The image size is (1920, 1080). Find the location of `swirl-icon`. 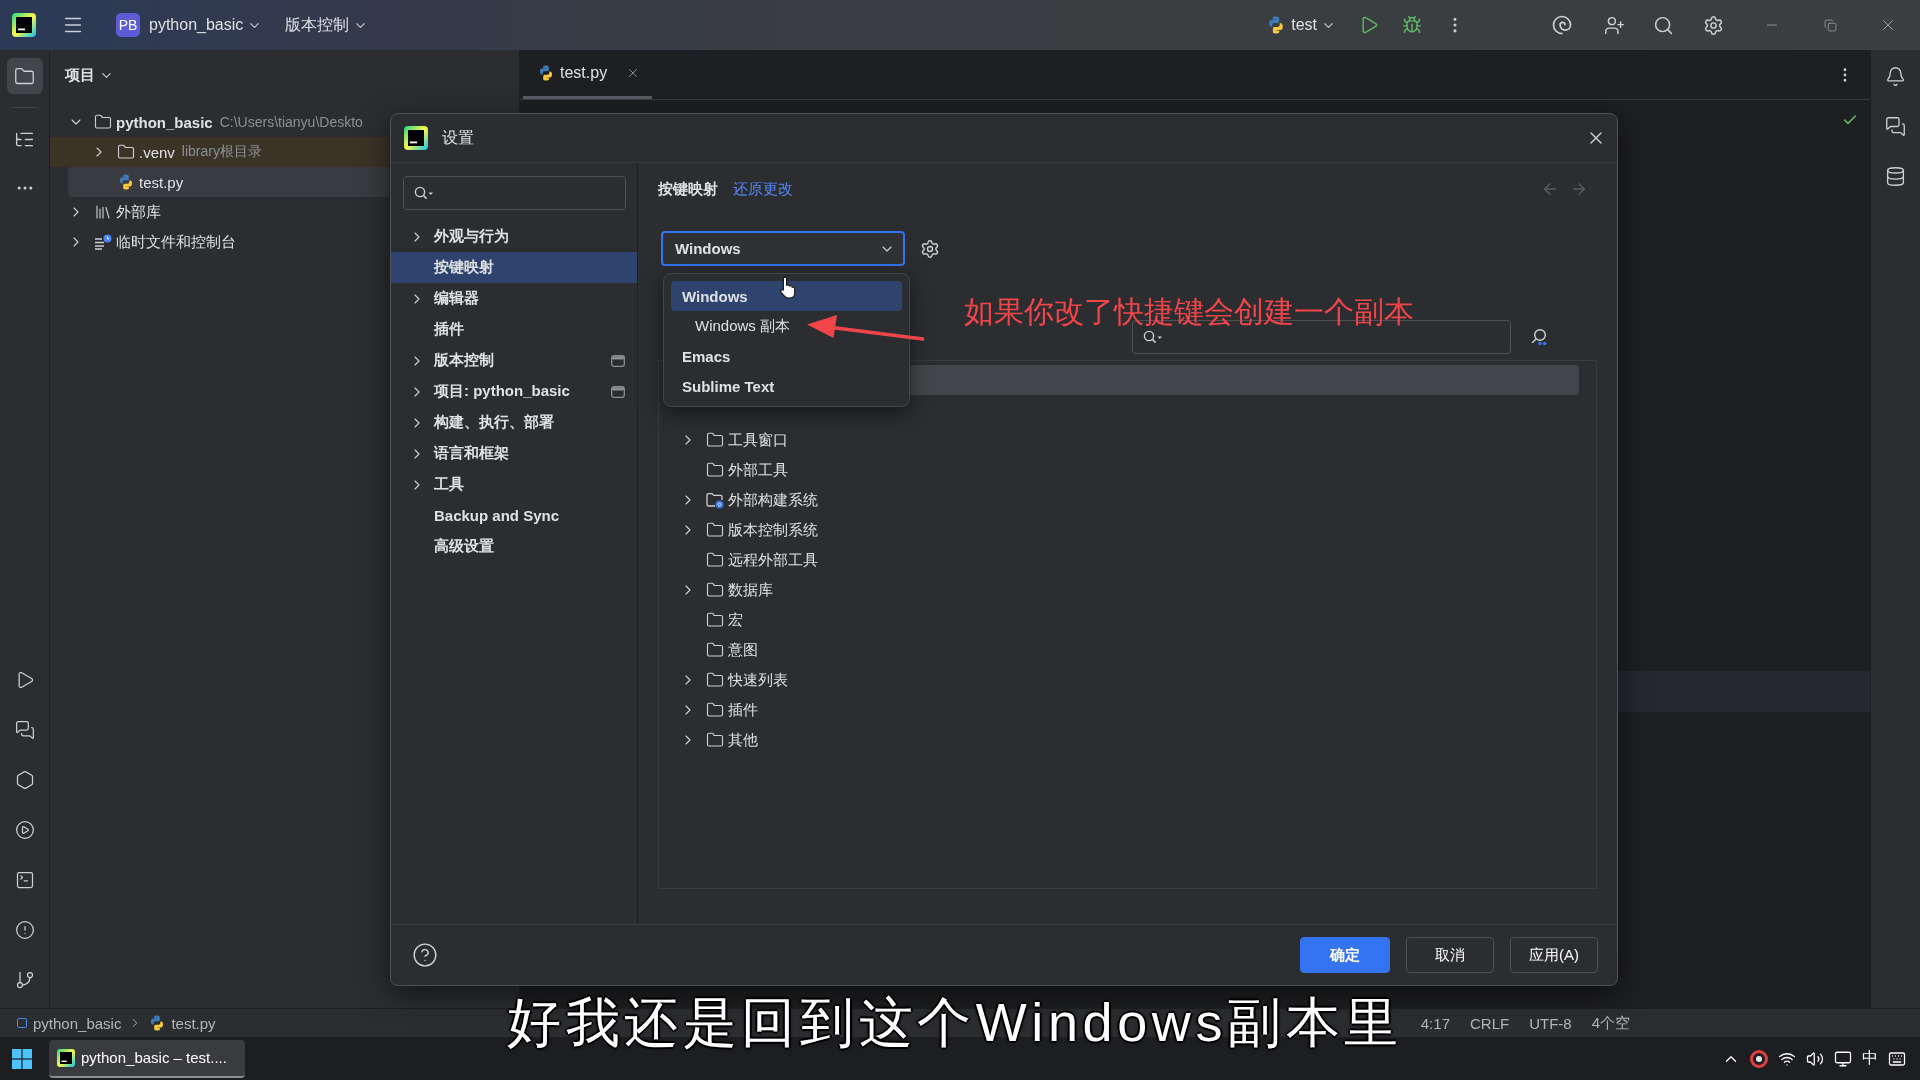

swirl-icon is located at coordinates (1562, 25).